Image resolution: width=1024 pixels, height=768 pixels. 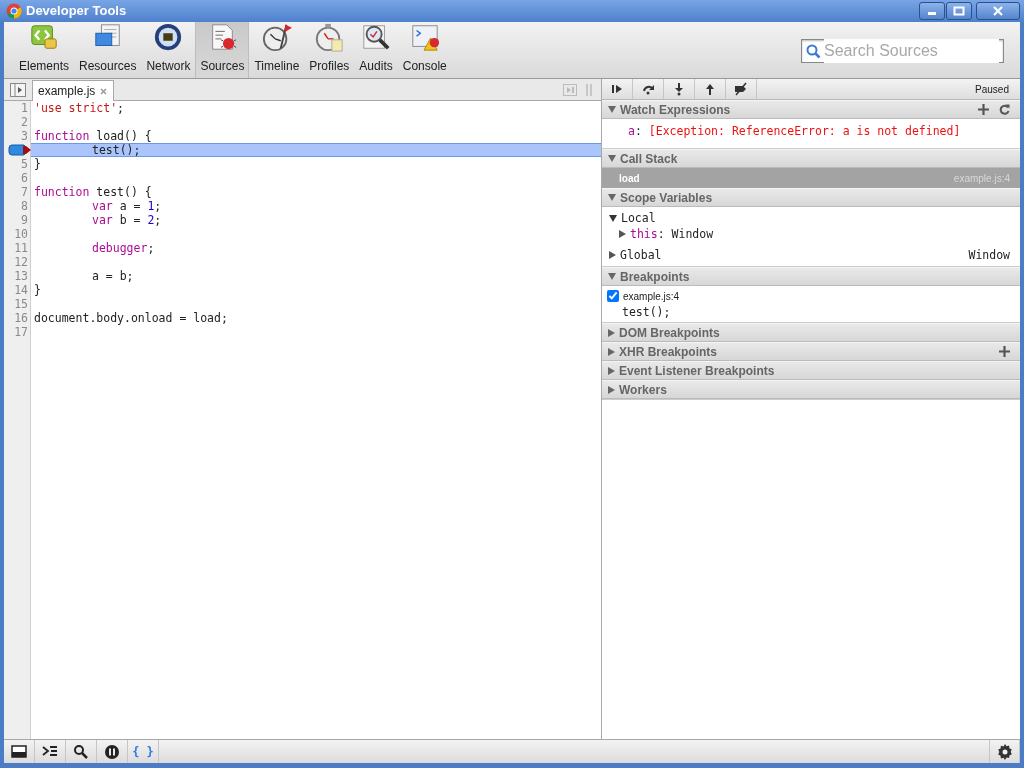 I want to click on browser-logo-icon, so click(x=14, y=11).